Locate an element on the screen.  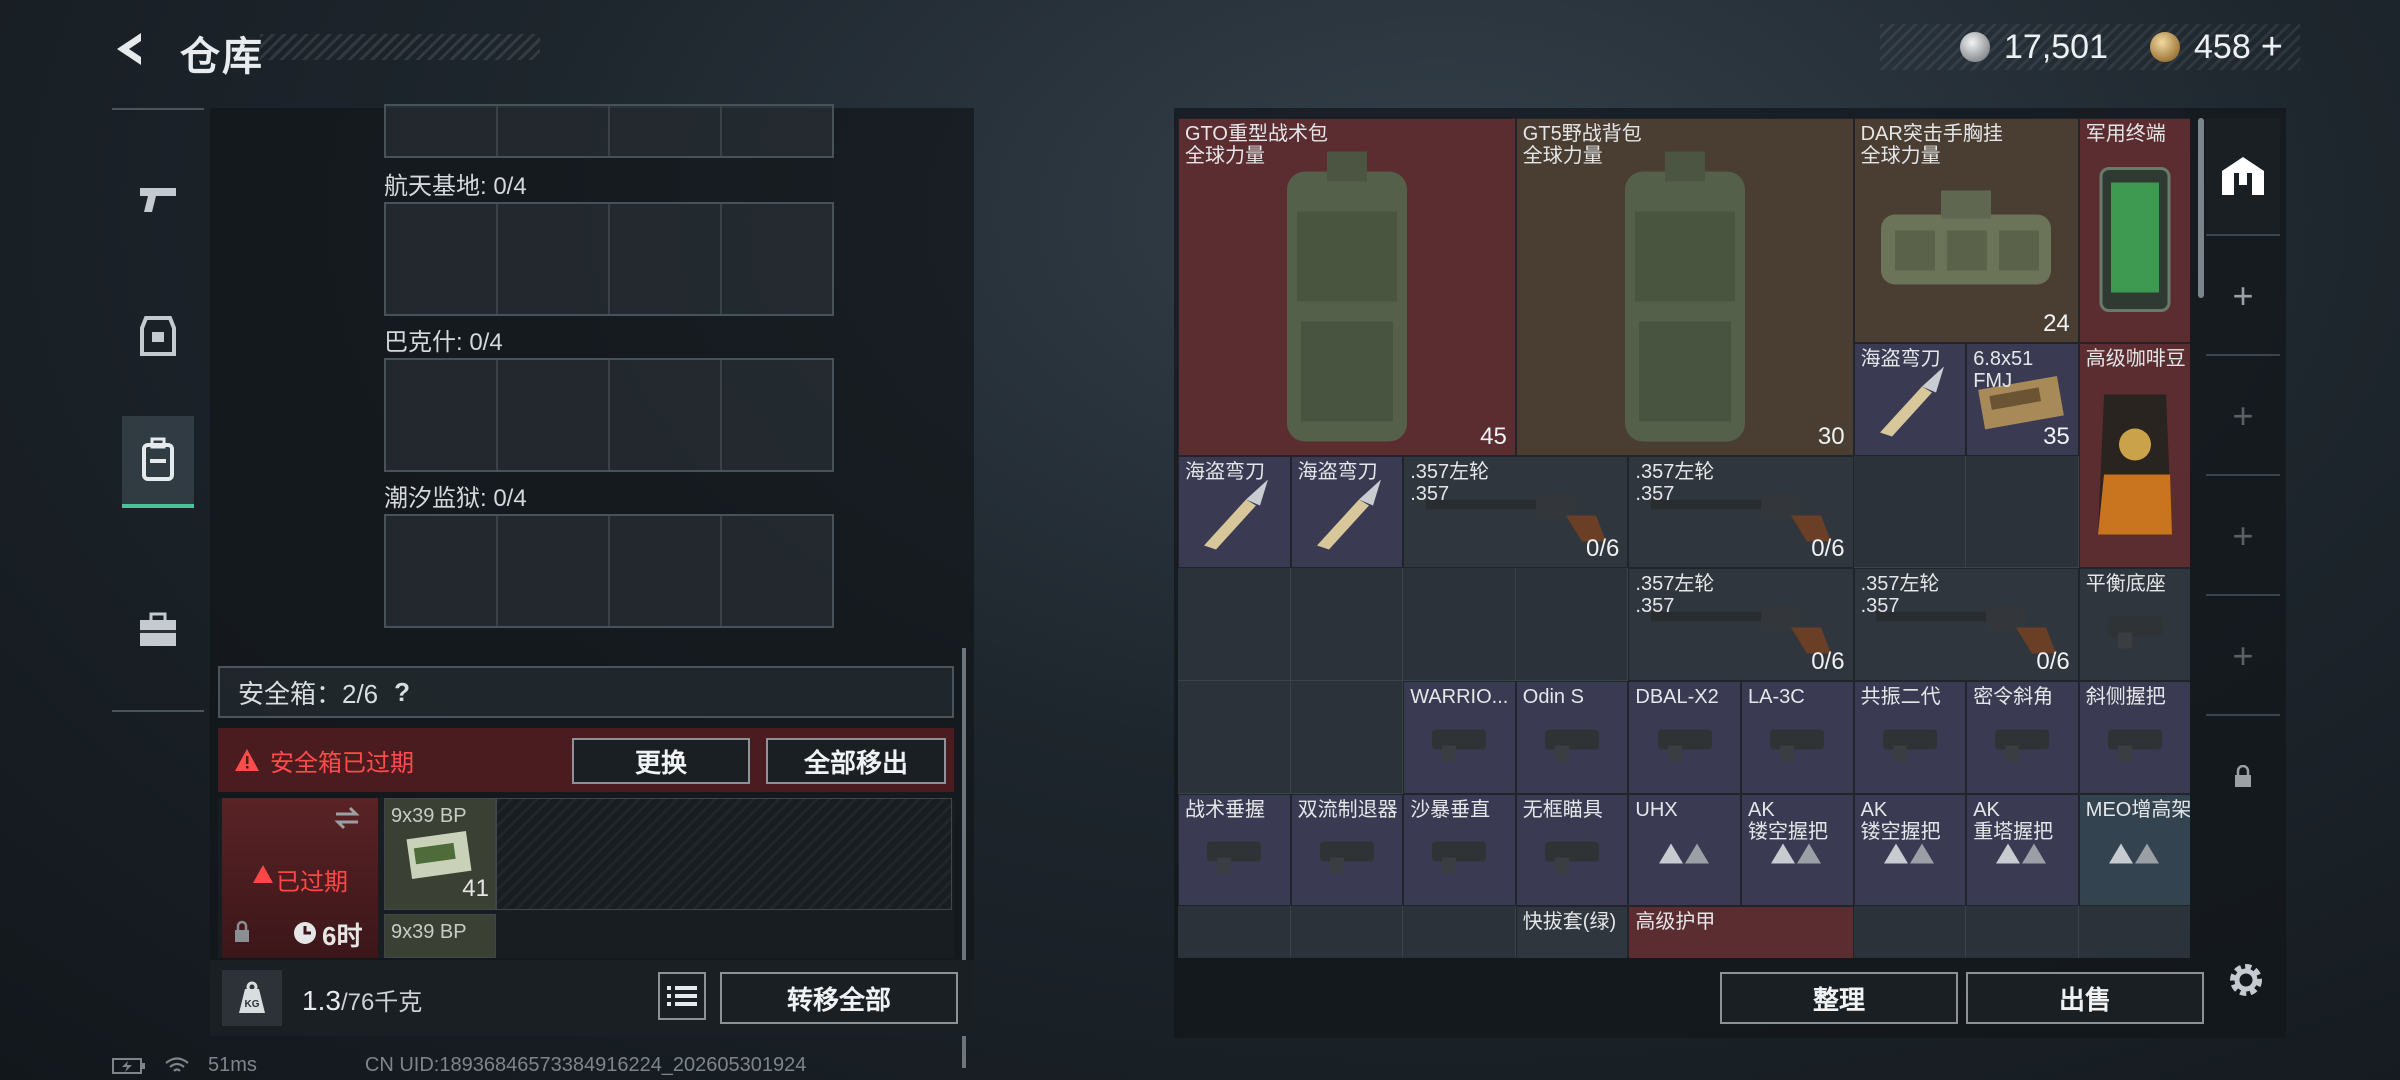
ammo-box-icon is located at coordinates (439, 855).